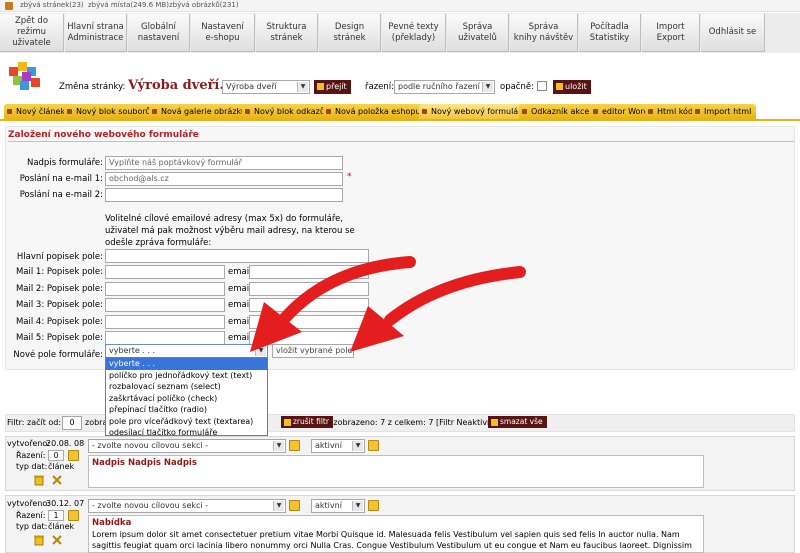  I want to click on pages-left: zbývá stránek(23), so click(52, 5).